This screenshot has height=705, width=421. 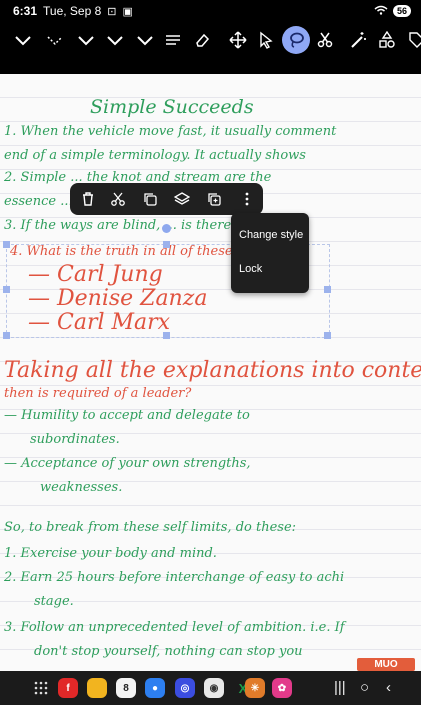 I want to click on selection-toolbar, so click(x=166, y=199).